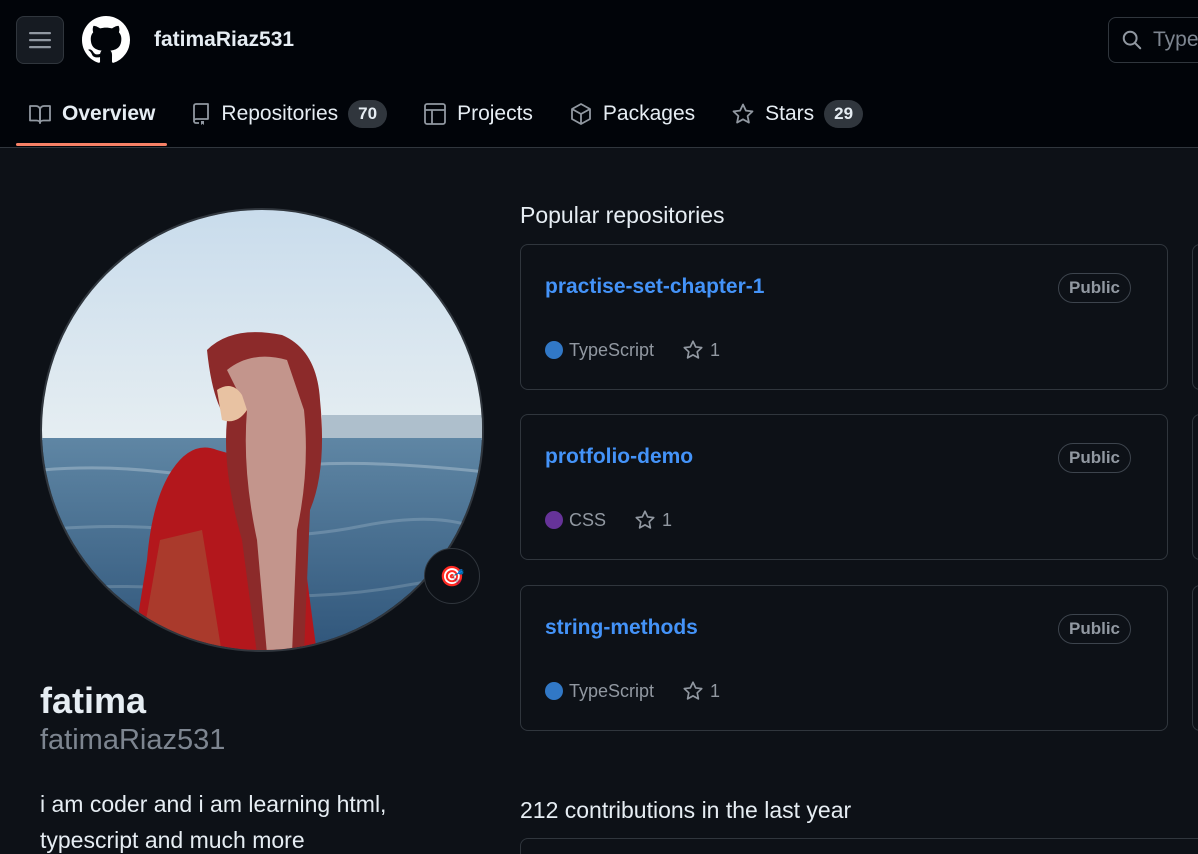 This screenshot has height=854, width=1198. What do you see at coordinates (844, 658) in the screenshot?
I see `repo-card: string-methods Public TypeScript 1` at bounding box center [844, 658].